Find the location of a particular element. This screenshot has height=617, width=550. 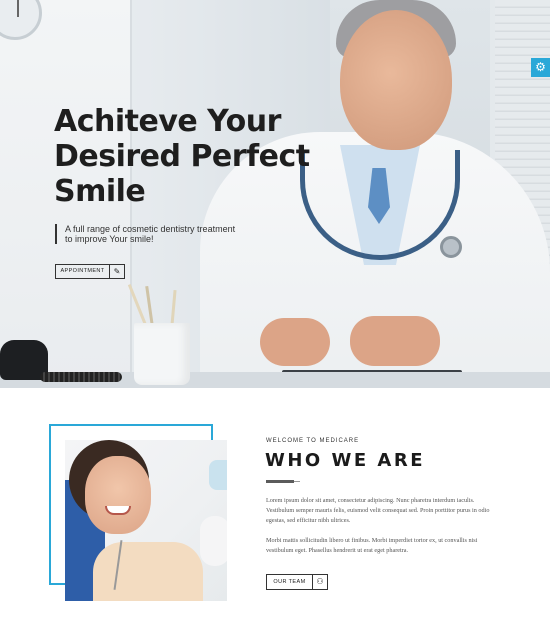

hero-title-line: Achiteve Your is located at coordinates (167, 121).